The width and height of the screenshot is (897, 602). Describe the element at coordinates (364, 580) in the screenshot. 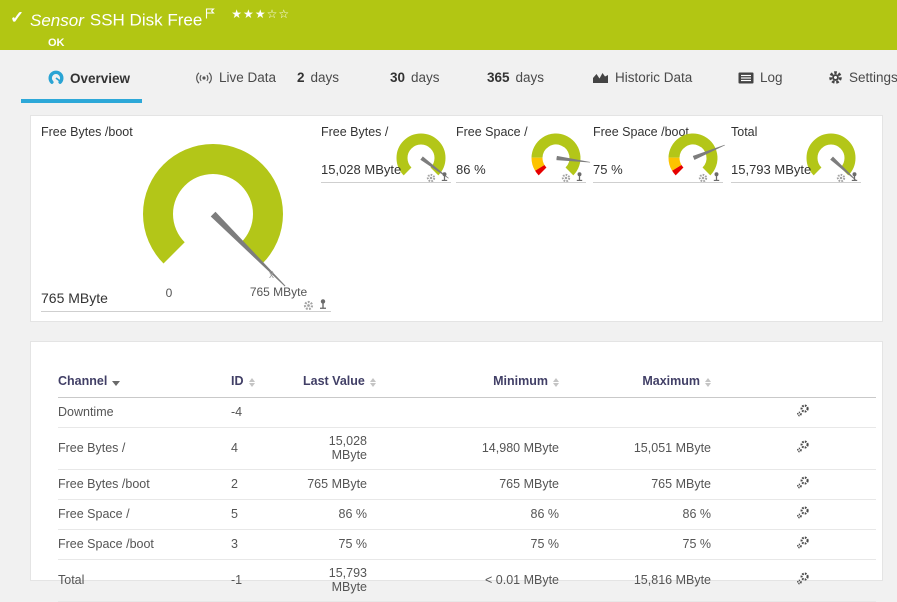

I see `cell-last-value: 15,793 MByte` at that location.